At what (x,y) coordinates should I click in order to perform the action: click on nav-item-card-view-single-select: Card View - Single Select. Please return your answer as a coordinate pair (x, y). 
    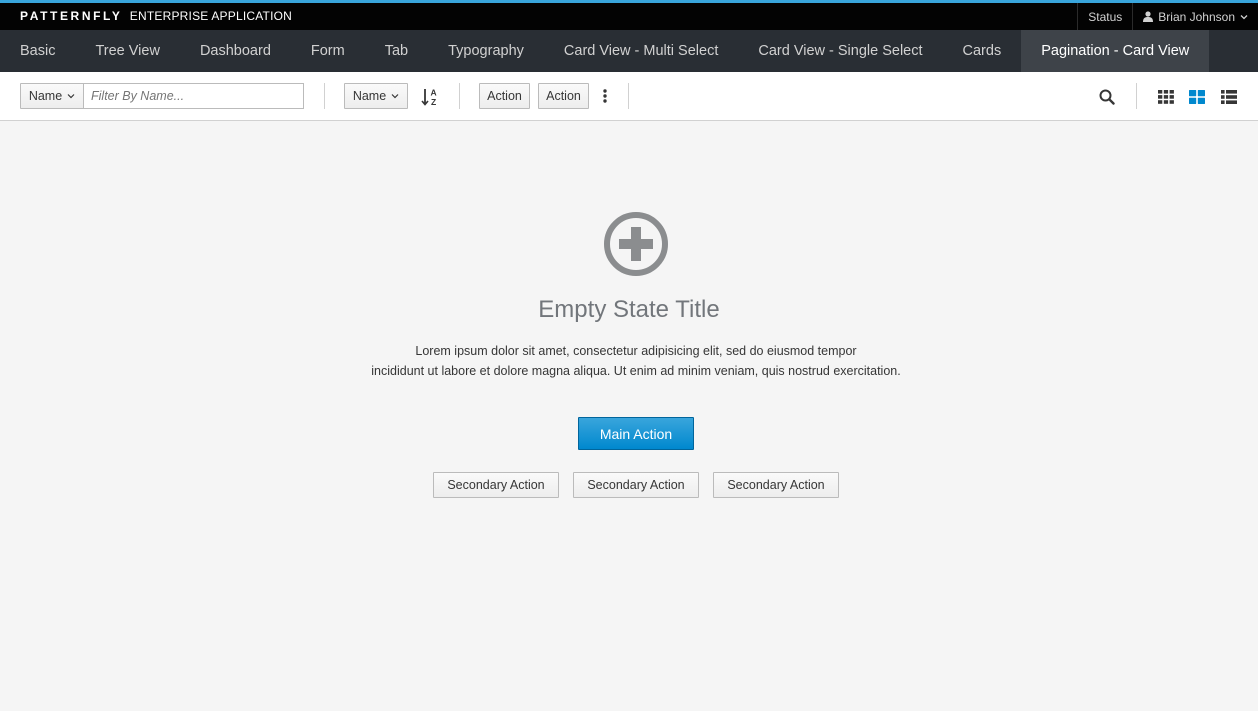
    Looking at the image, I should click on (840, 51).